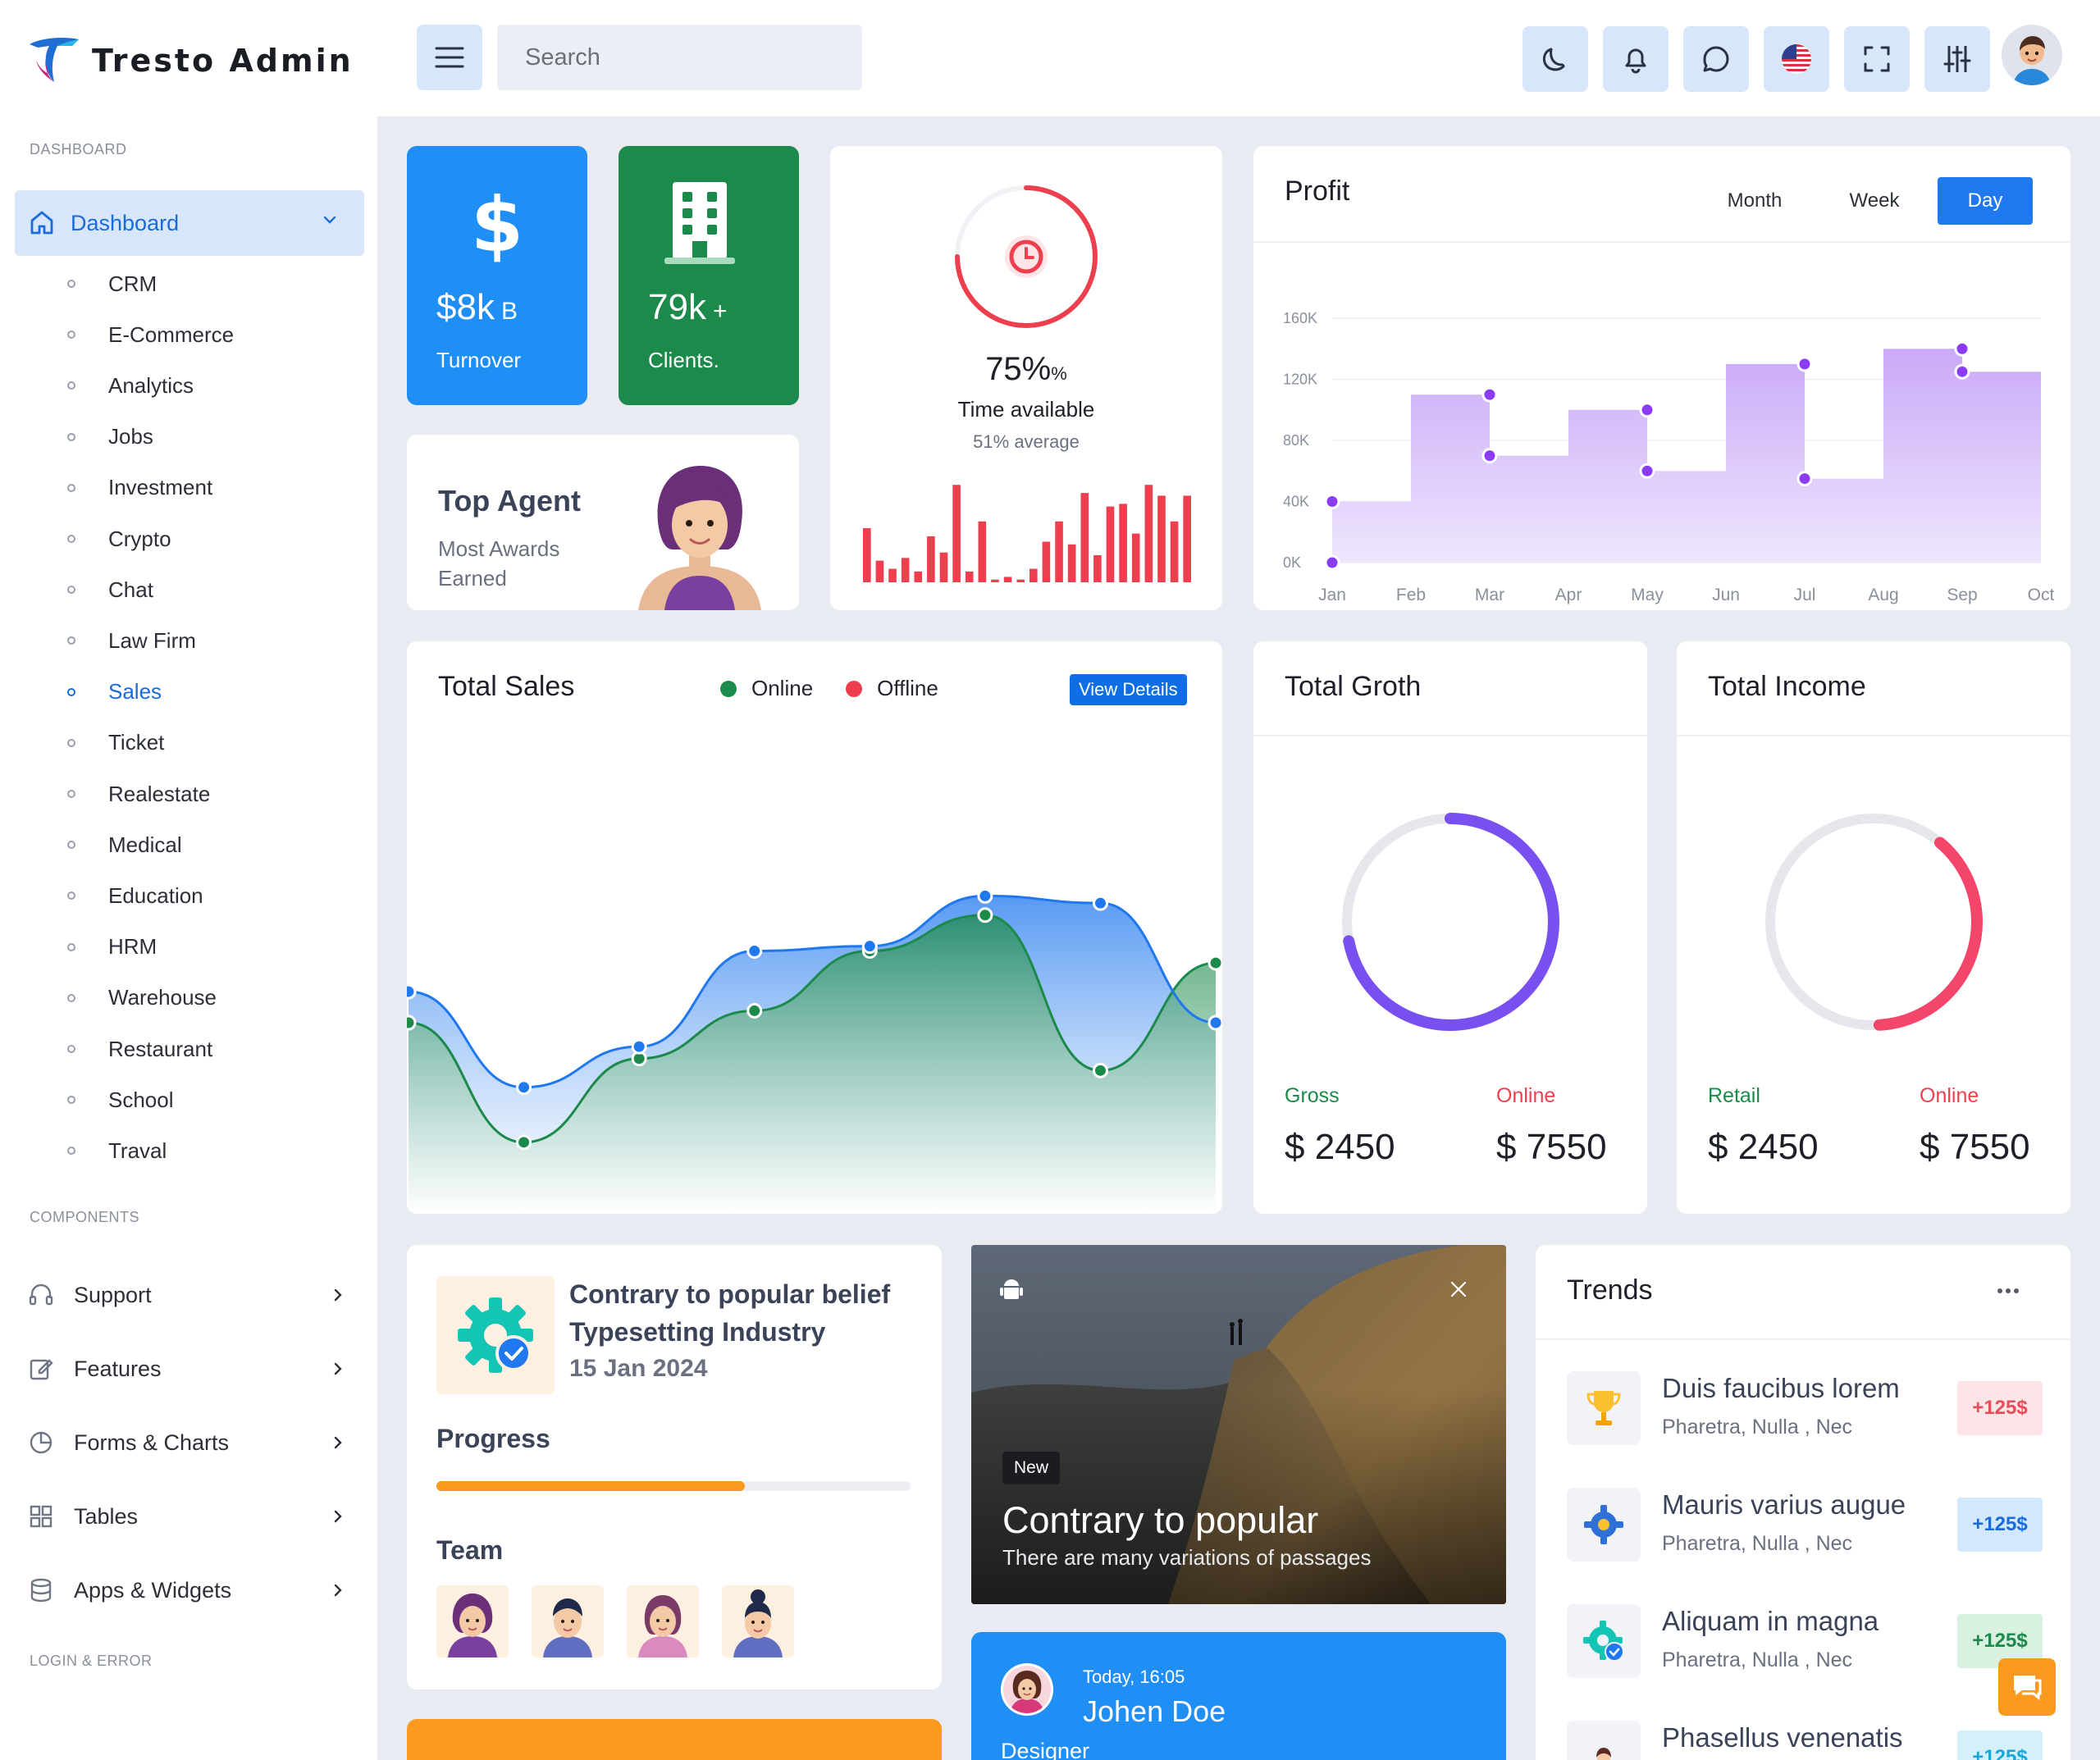 This screenshot has width=2100, height=1760. Describe the element at coordinates (135, 895) in the screenshot. I see `sidebar-item-education: Education` at that location.